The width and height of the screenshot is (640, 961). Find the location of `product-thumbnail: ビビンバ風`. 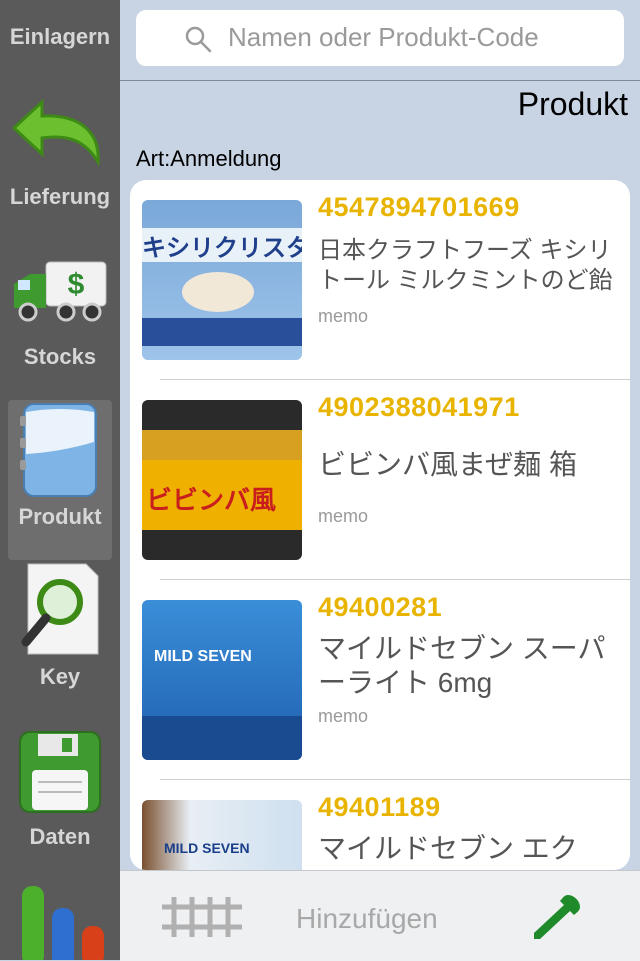

product-thumbnail: ビビンバ風 is located at coordinates (222, 480).